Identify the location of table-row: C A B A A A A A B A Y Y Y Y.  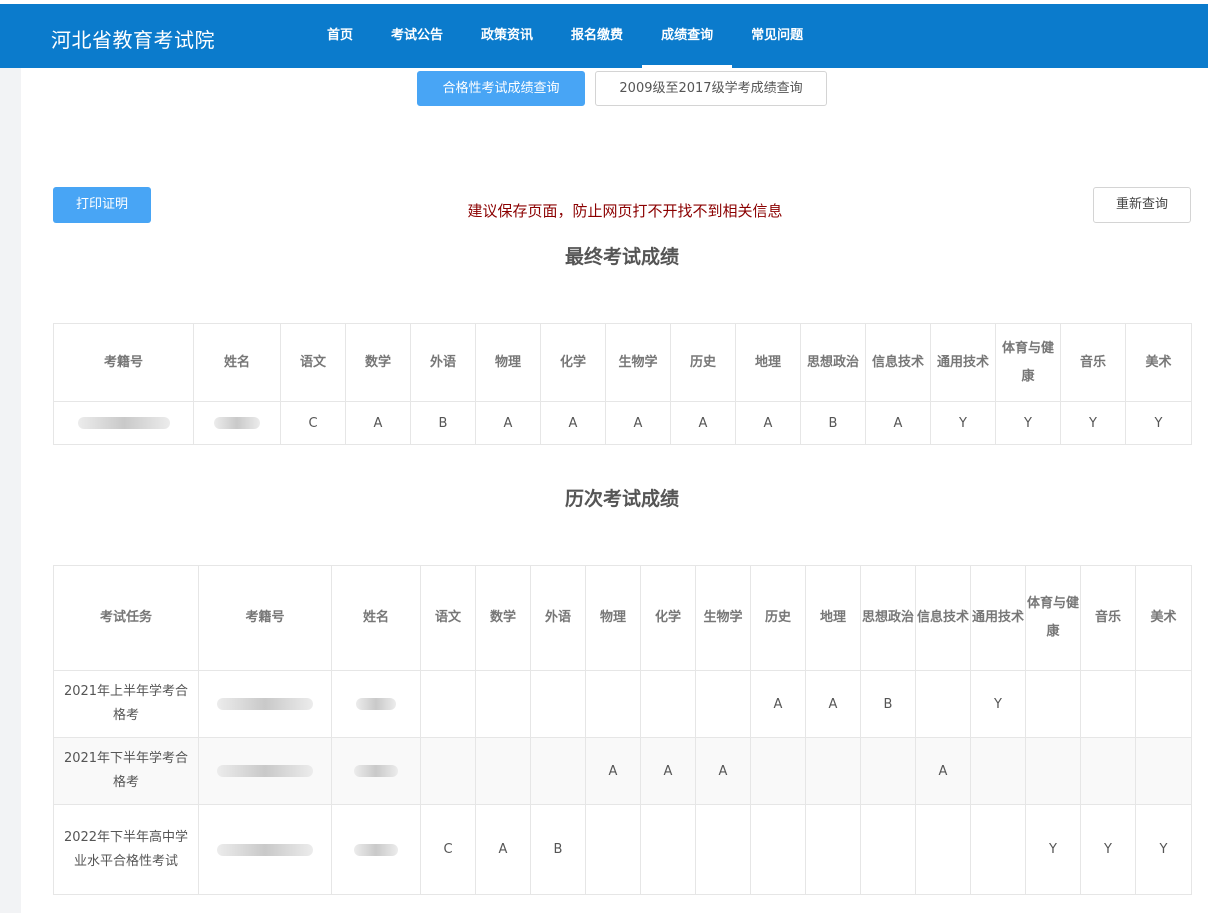
(622, 423).